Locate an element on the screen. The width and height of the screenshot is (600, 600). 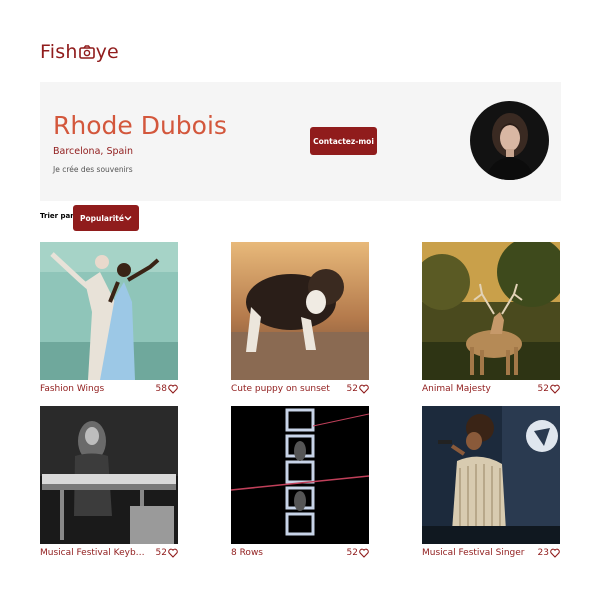
like-button: 23 is located at coordinates (549, 553).